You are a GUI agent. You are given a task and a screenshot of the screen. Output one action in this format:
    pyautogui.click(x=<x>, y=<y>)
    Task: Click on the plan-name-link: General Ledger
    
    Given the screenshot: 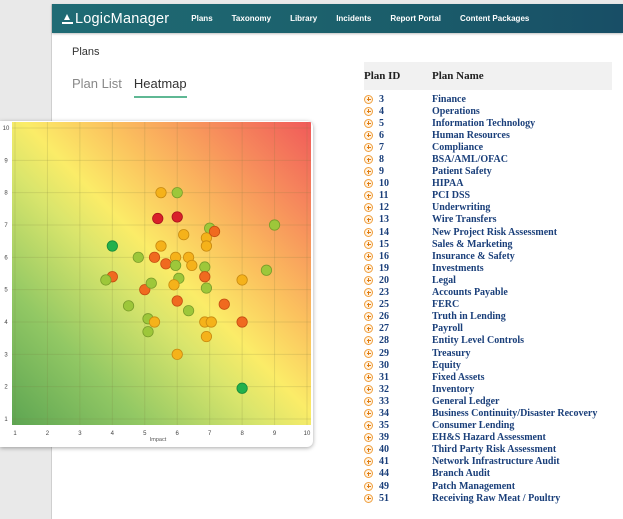 What is the action you would take?
    pyautogui.click(x=465, y=401)
    